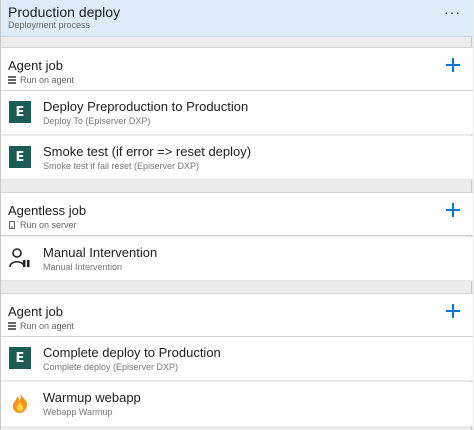  I want to click on task-title: Smoke test (if error => reset deploy), so click(147, 151).